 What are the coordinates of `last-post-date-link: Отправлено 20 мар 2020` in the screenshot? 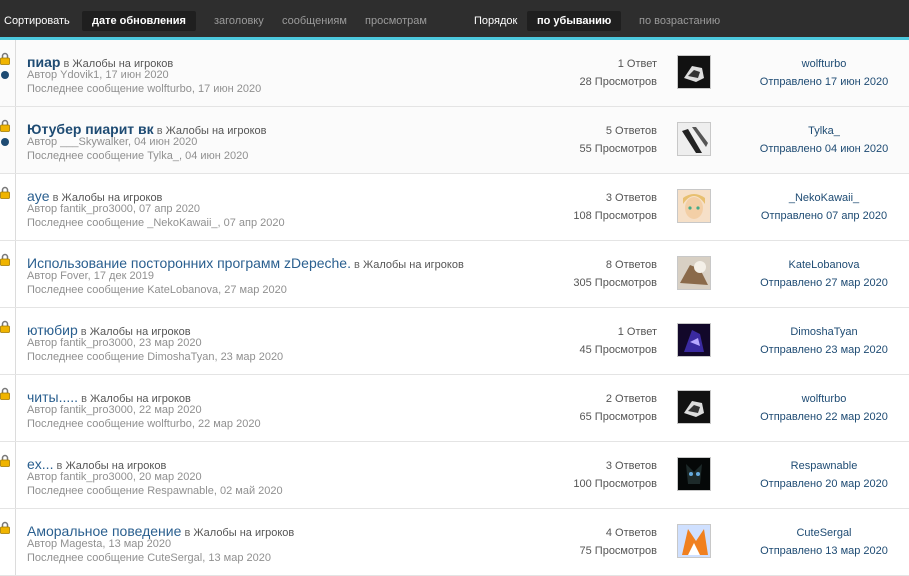 It's located at (824, 484).